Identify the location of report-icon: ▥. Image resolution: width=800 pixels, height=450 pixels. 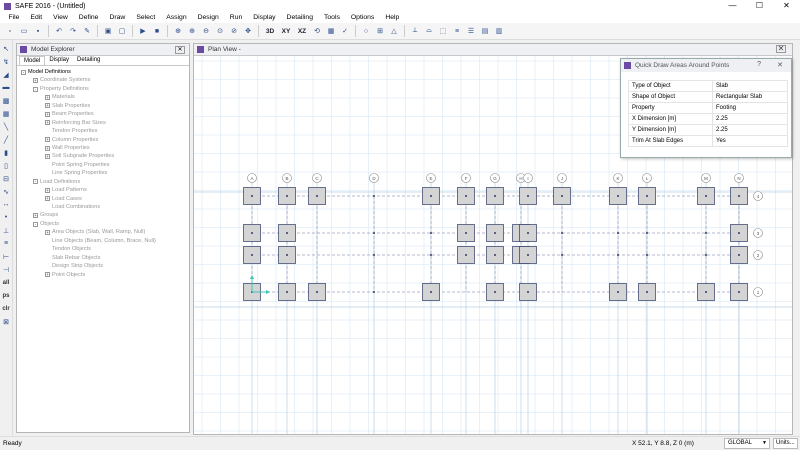
(499, 31).